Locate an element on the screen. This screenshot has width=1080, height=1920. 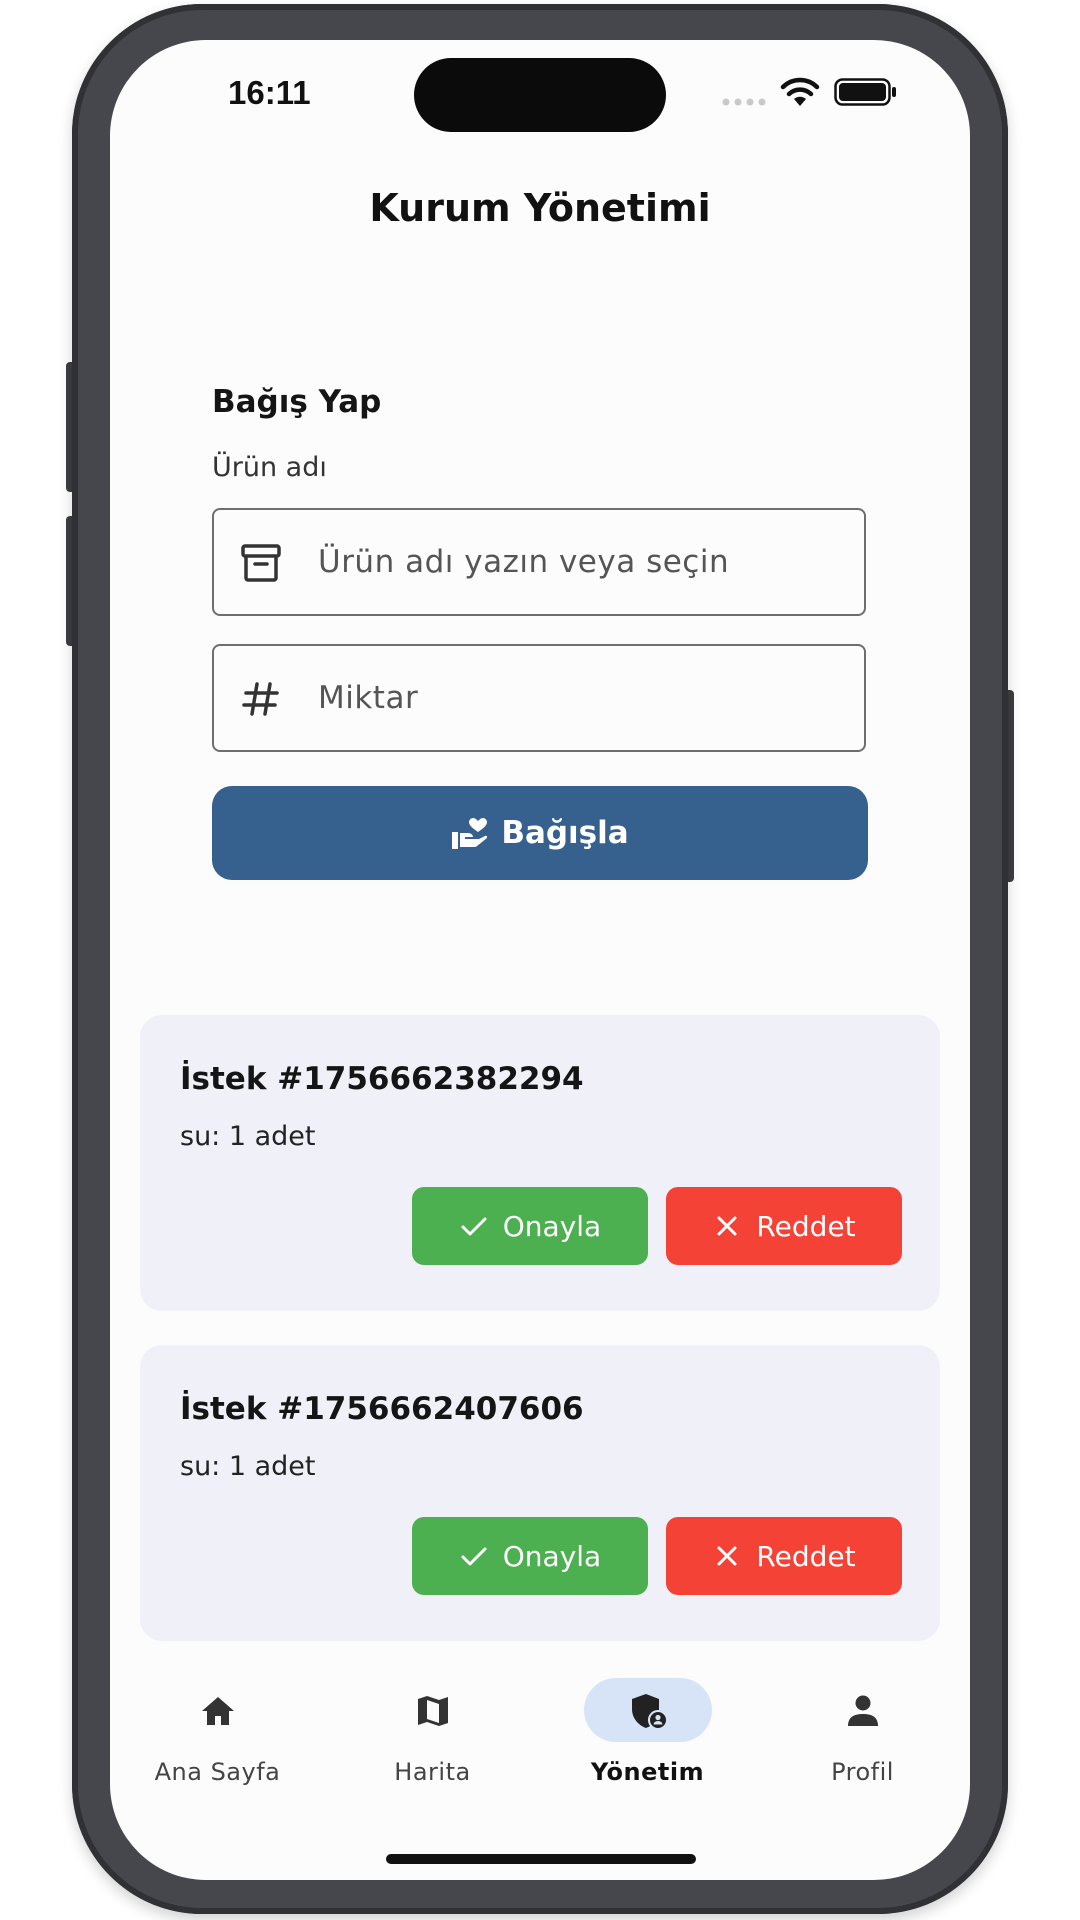
home-icon is located at coordinates (218, 1711).